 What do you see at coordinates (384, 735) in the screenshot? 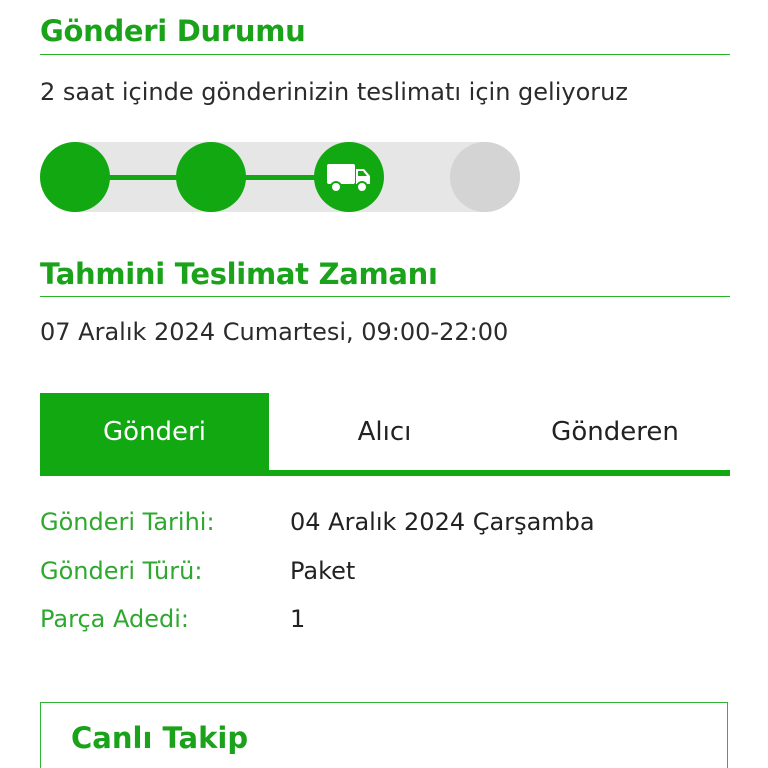
I see `live-tracking-card: Canlı Takip` at bounding box center [384, 735].